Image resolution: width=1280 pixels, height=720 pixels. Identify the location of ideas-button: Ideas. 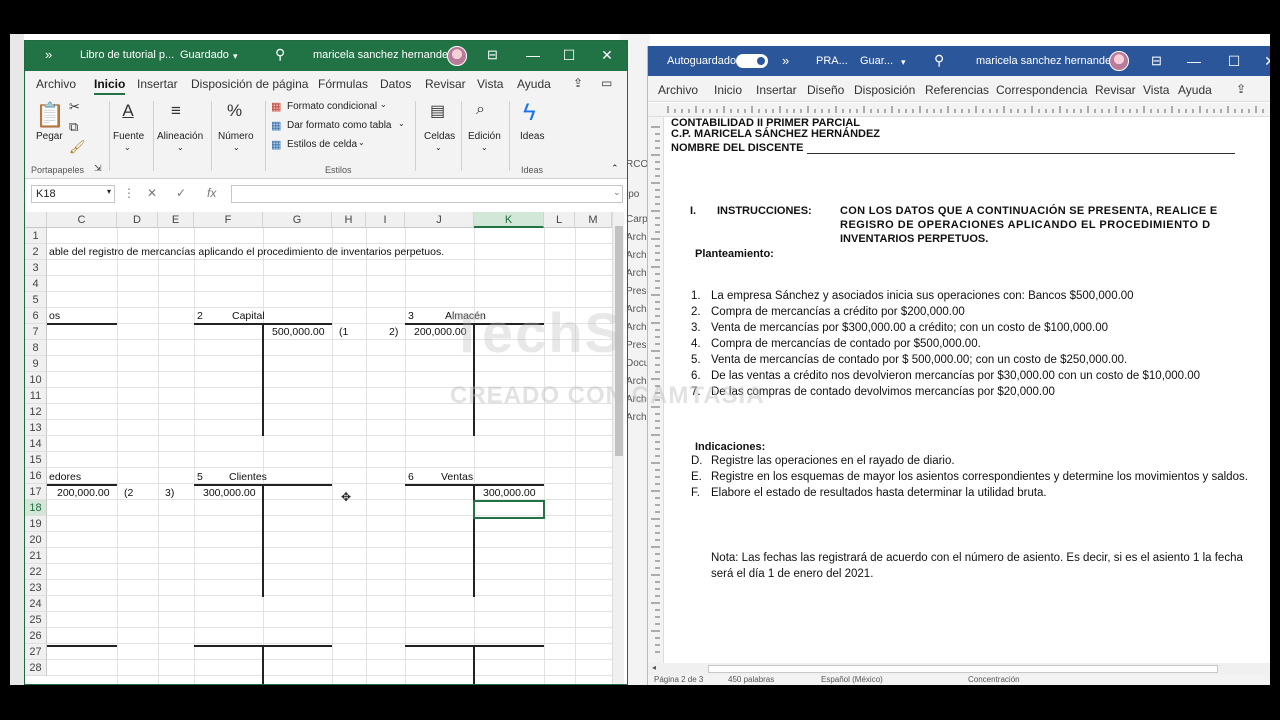
(532, 136).